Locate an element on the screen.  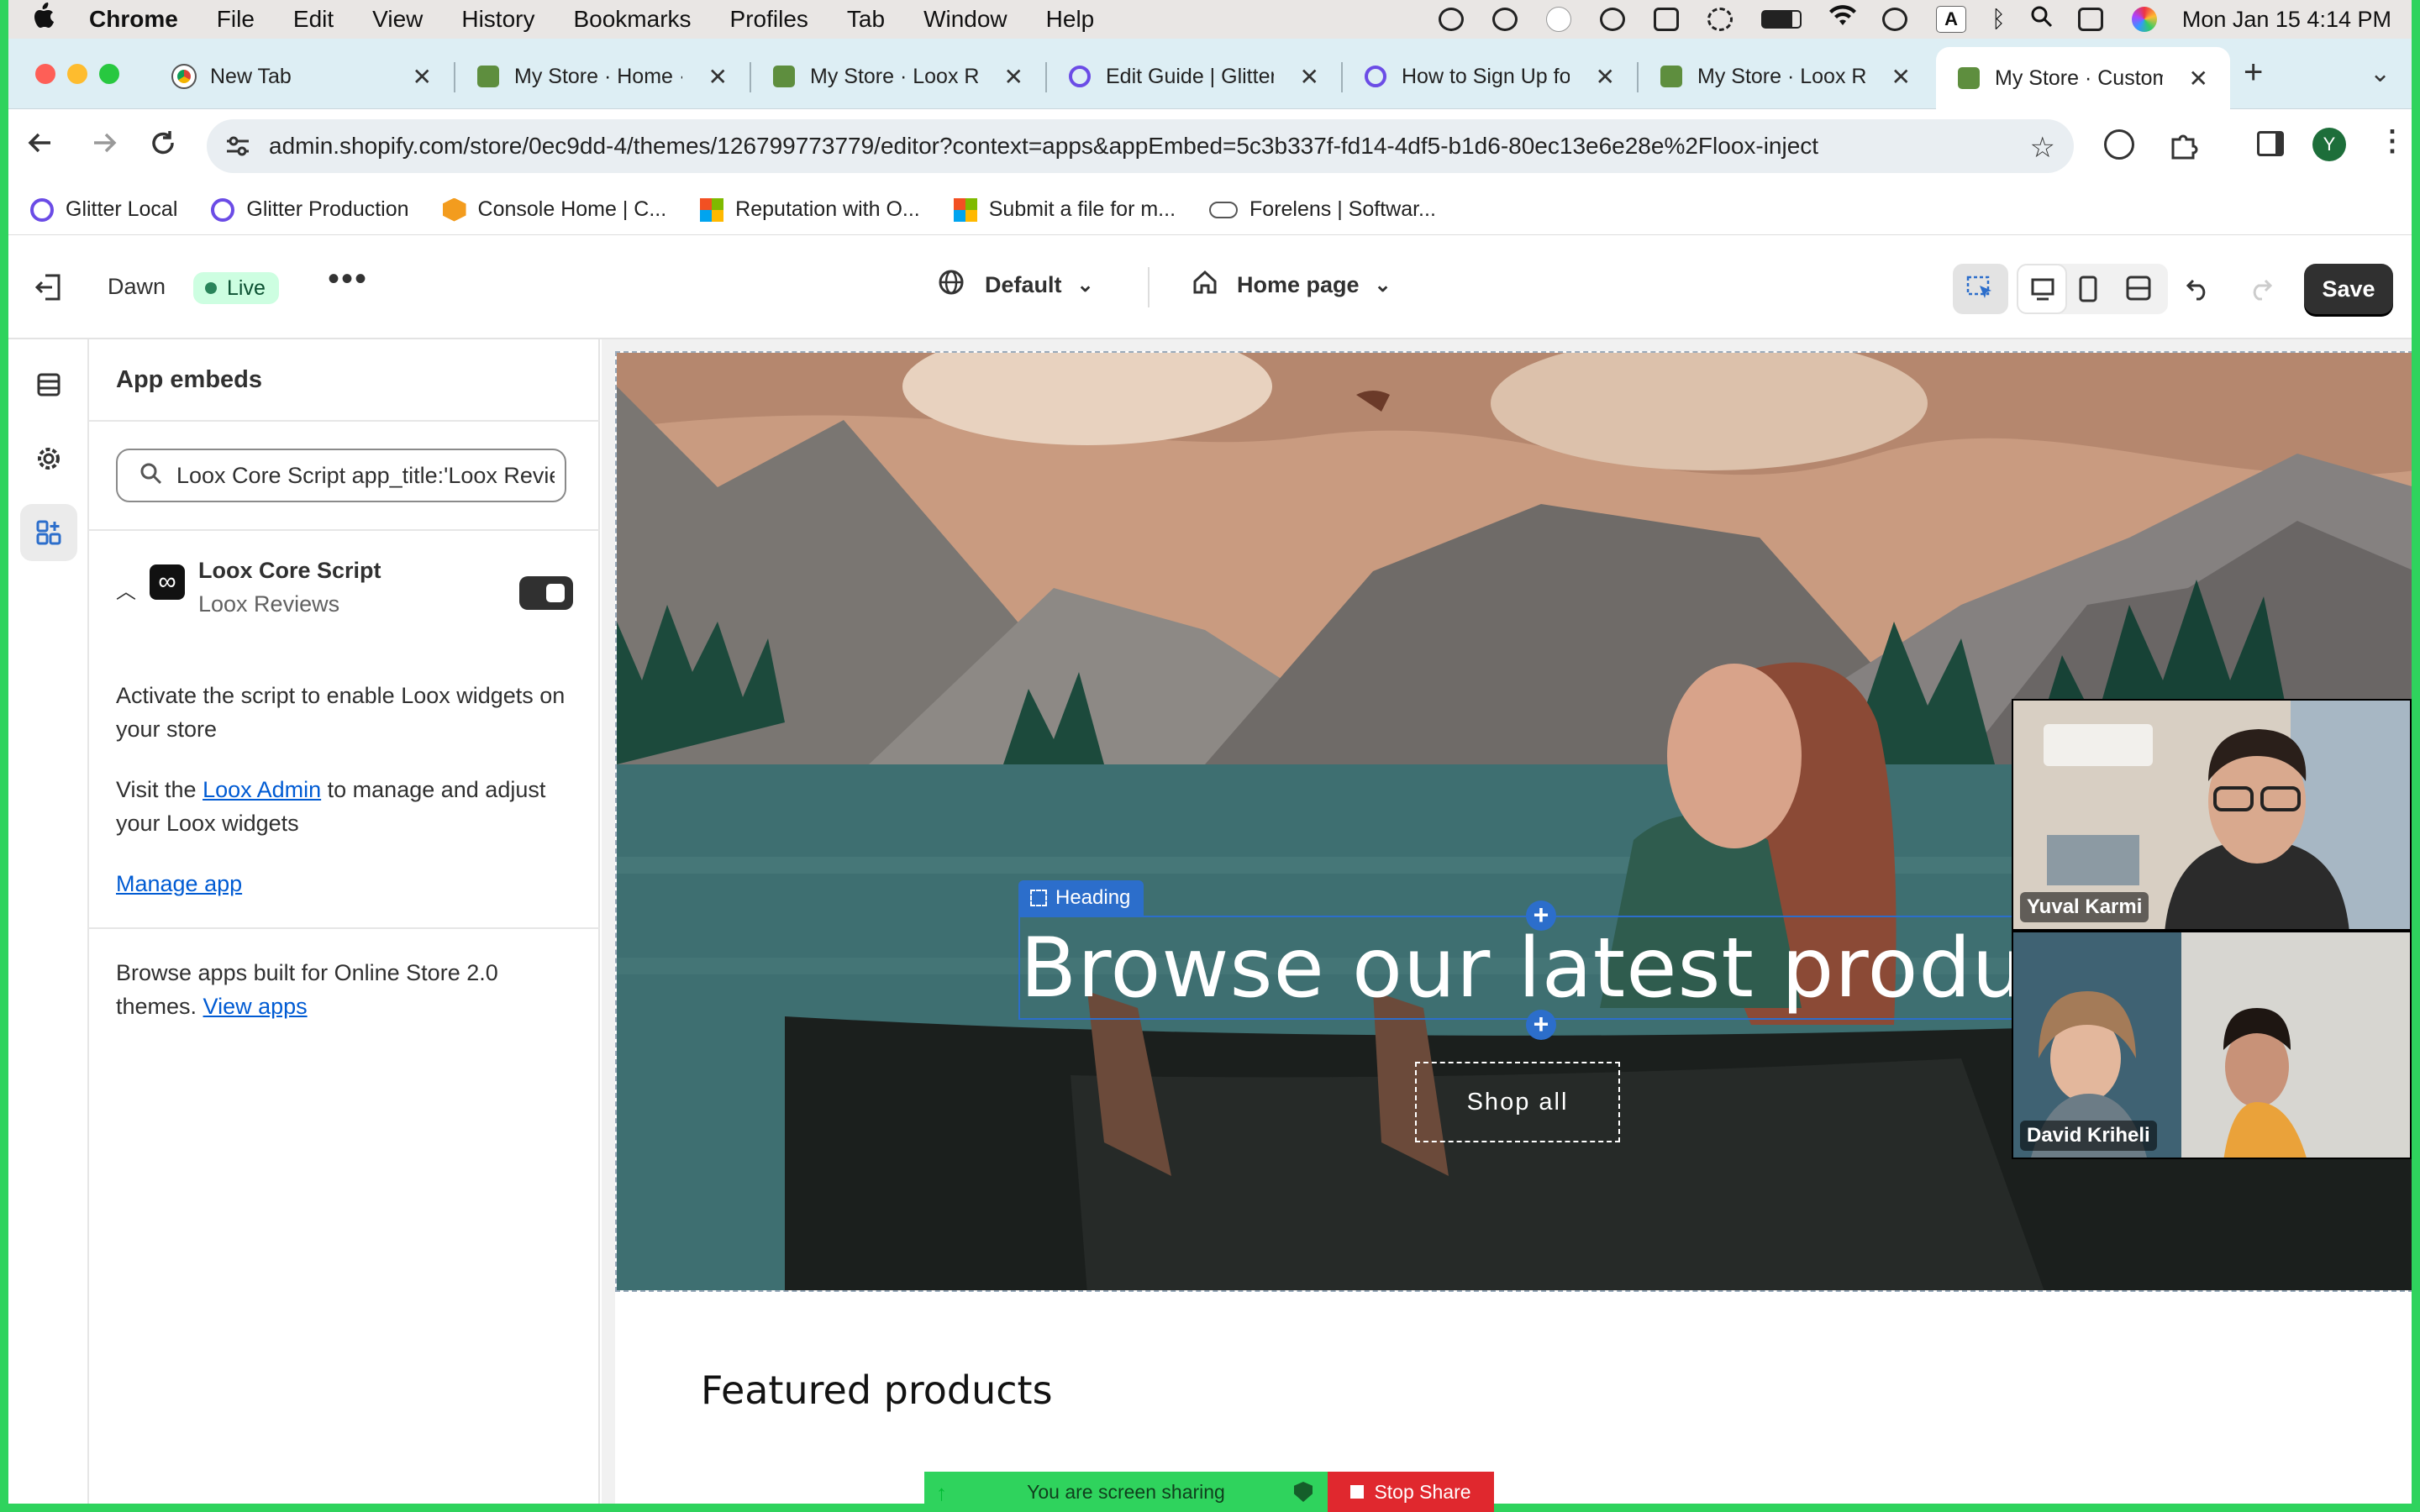
more-actions-icon: ••• is located at coordinates (348, 279).